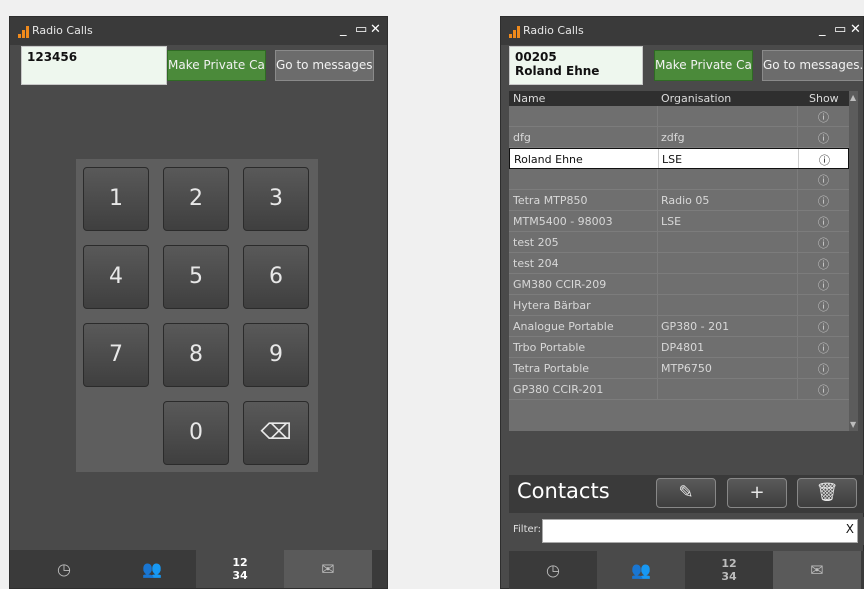 This screenshot has height=589, width=864. What do you see at coordinates (276, 199) in the screenshot?
I see `key-3: 3` at bounding box center [276, 199].